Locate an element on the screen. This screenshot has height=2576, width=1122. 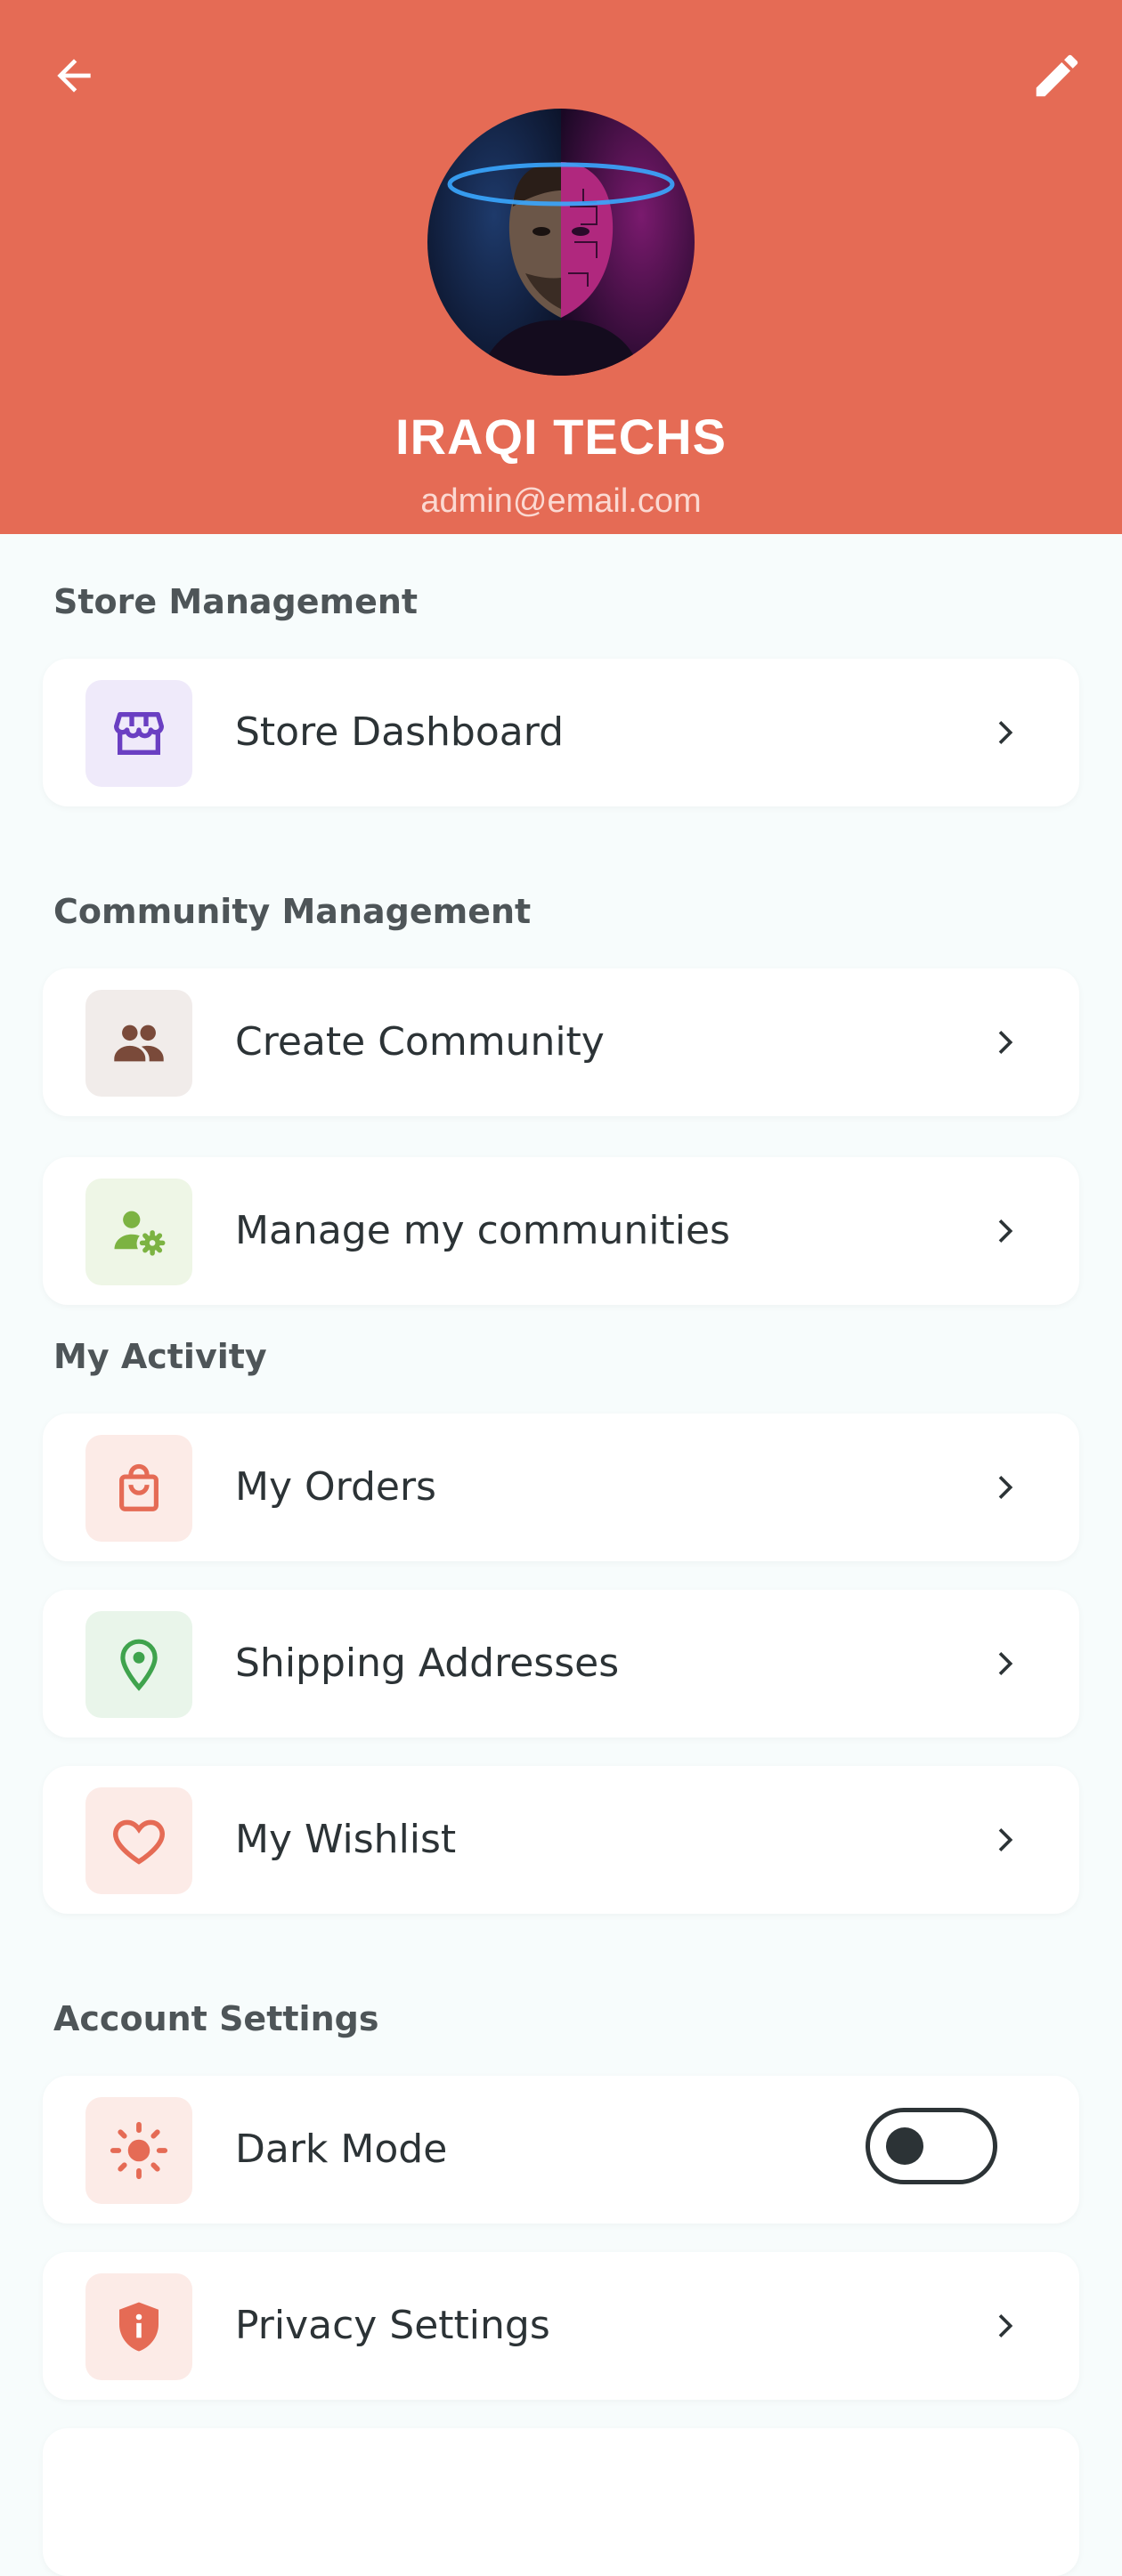
menu-item-label: My Wishlist is located at coordinates (346, 1840).